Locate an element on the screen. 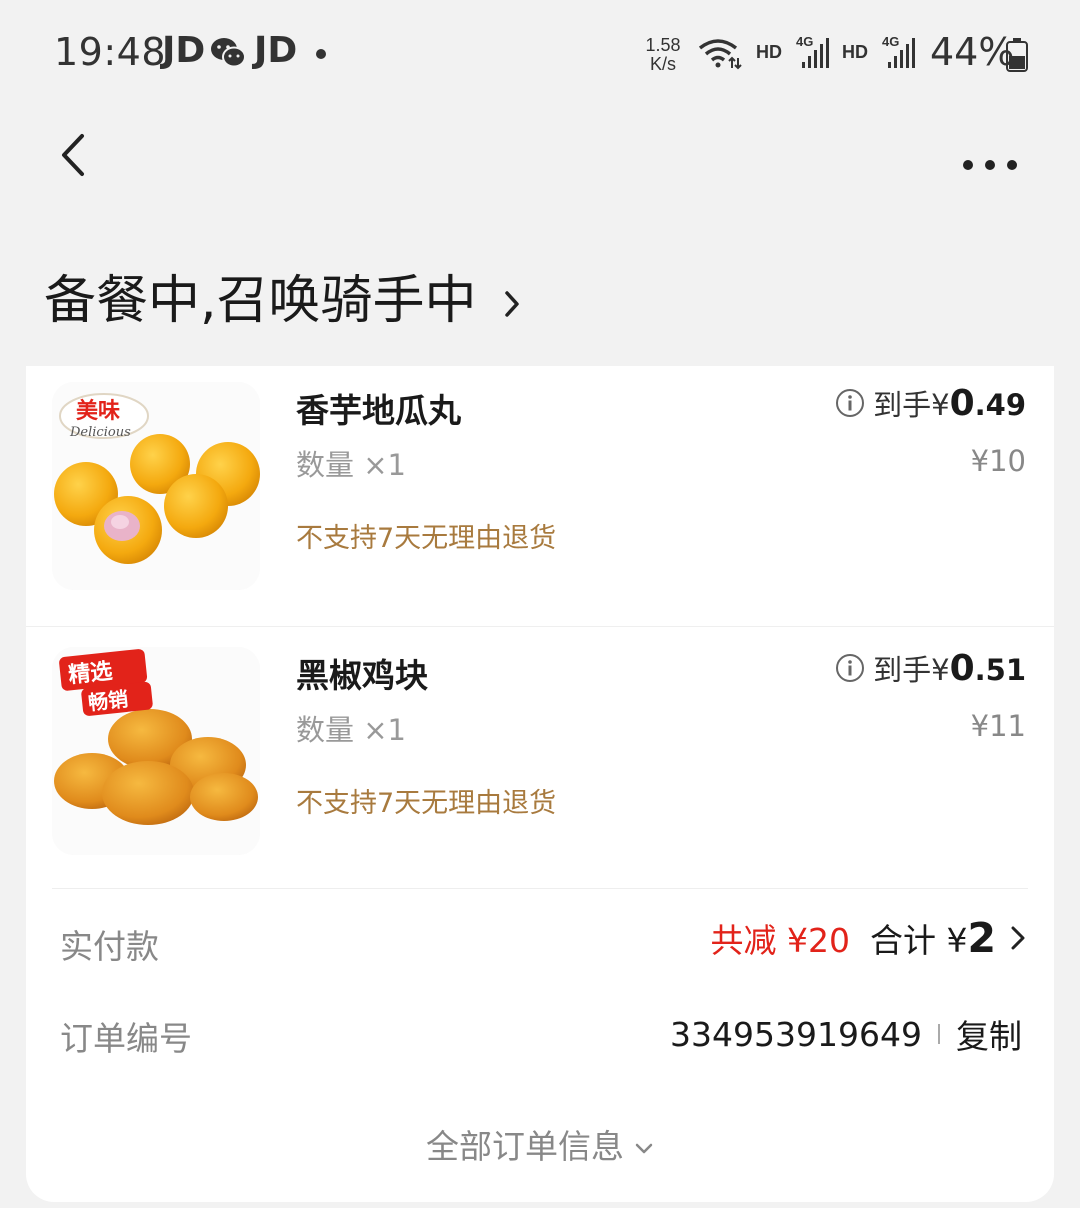 The image size is (1080, 1208). order-number-row: 334953919649 复制 is located at coordinates (846, 1034).